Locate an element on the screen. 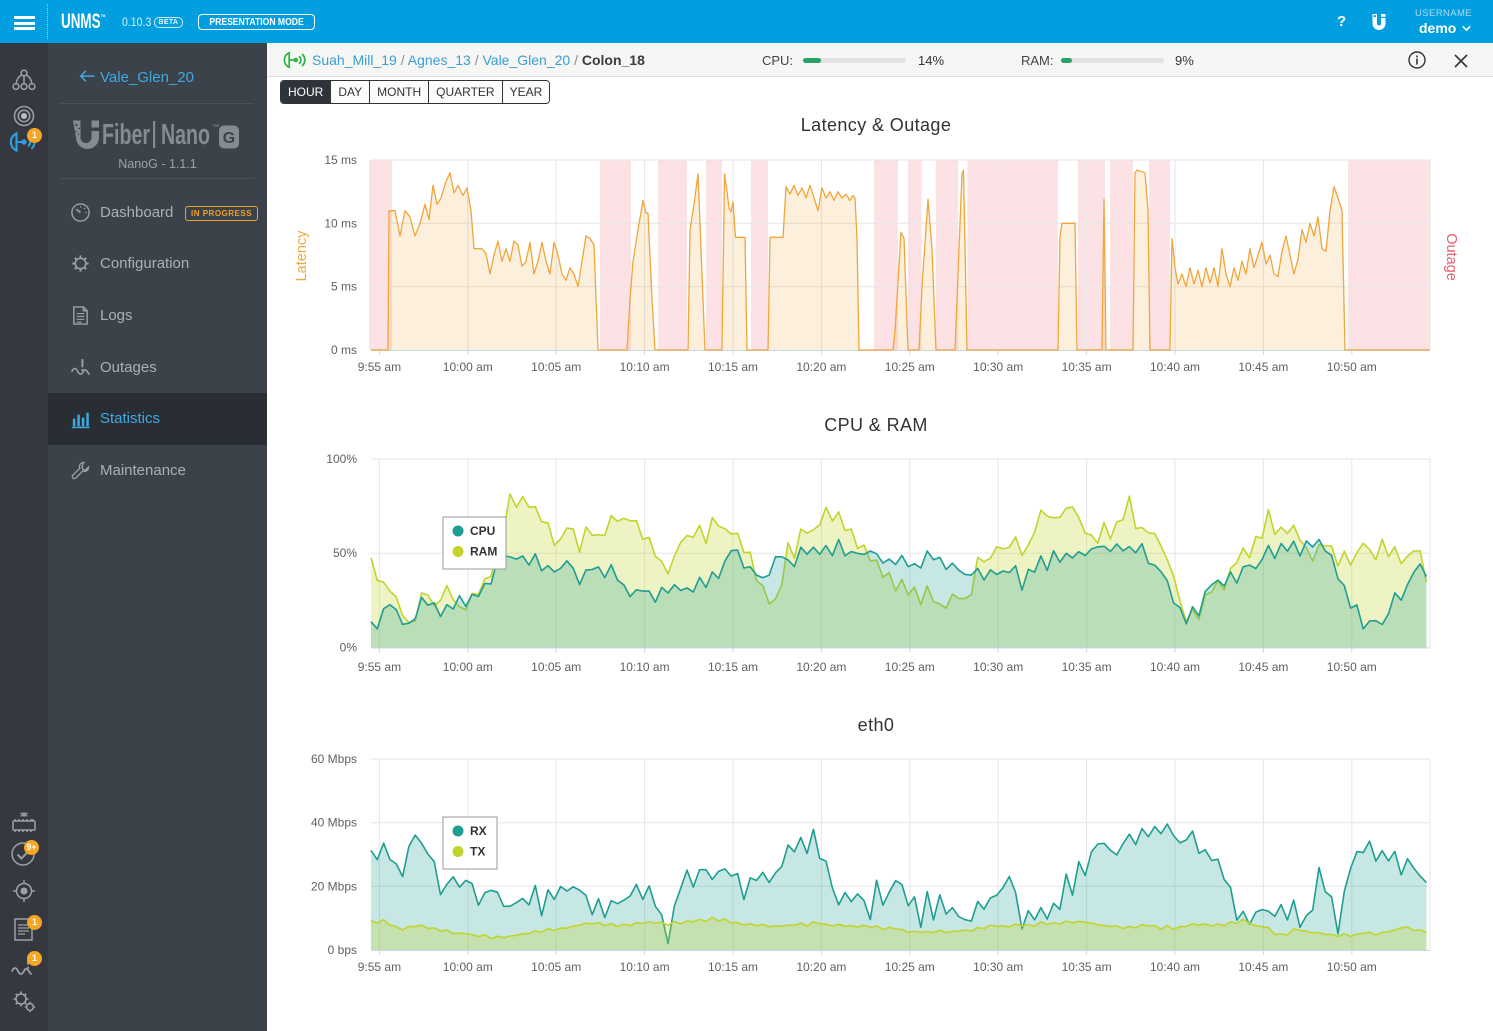 The height and width of the screenshot is (1031, 1493). svg-text: ™ is located at coordinates (215, 127).